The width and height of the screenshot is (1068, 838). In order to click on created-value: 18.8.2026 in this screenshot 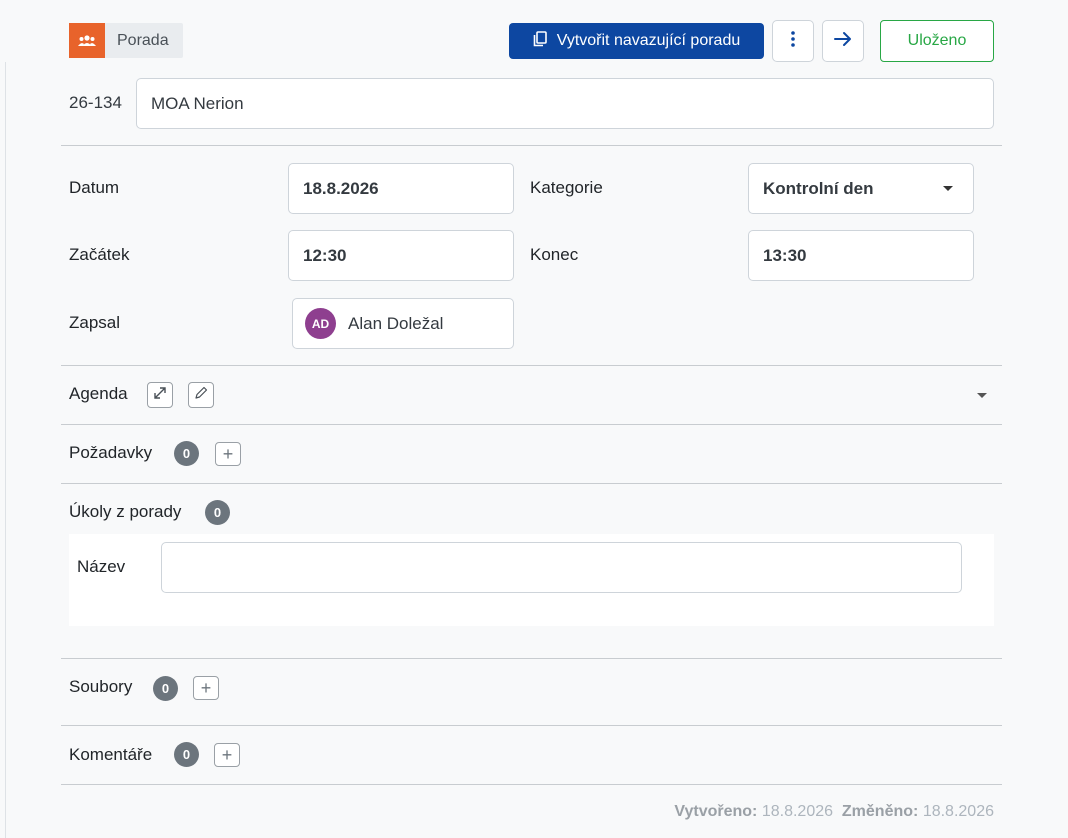, I will do `click(797, 811)`.